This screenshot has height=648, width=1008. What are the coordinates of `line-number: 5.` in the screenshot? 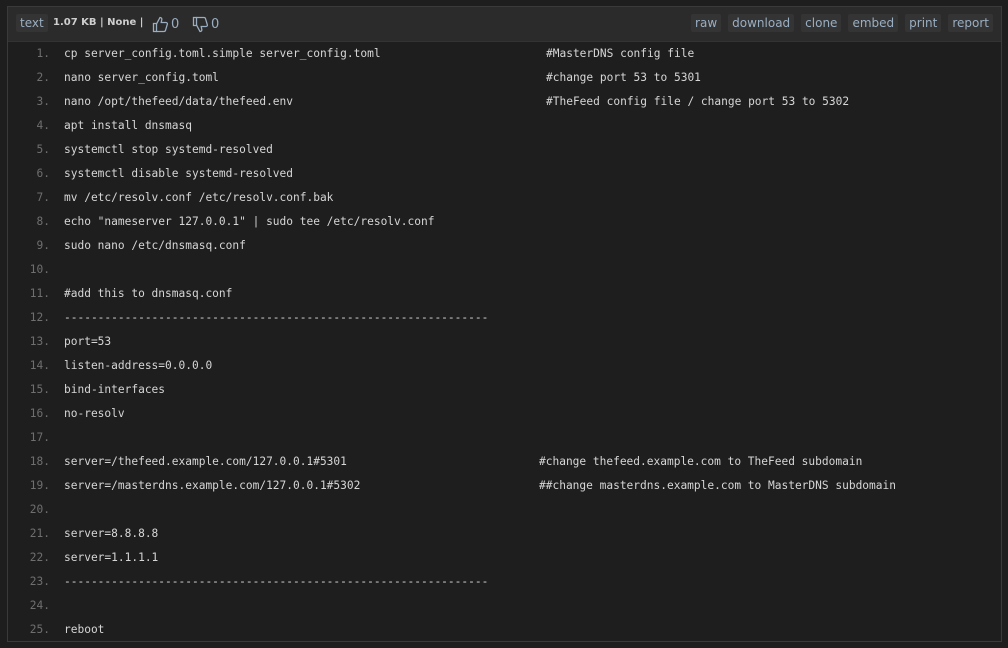 It's located at (43, 149).